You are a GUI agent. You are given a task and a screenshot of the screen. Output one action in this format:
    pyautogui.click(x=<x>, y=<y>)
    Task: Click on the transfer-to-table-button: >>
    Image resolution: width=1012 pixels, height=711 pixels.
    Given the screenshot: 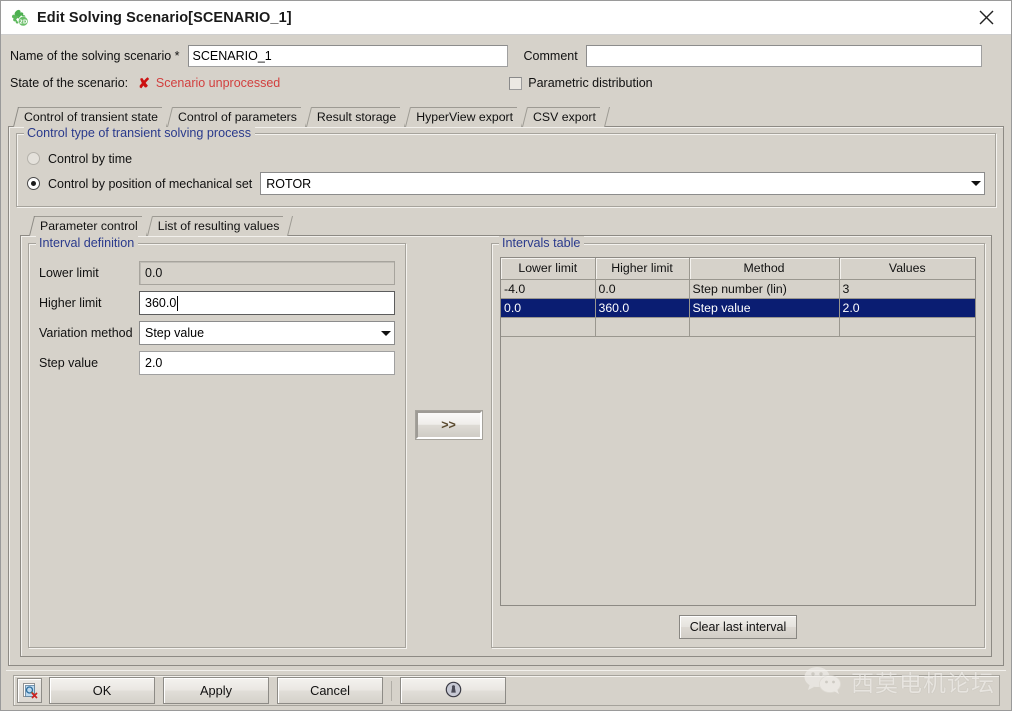 What is the action you would take?
    pyautogui.click(x=448, y=425)
    